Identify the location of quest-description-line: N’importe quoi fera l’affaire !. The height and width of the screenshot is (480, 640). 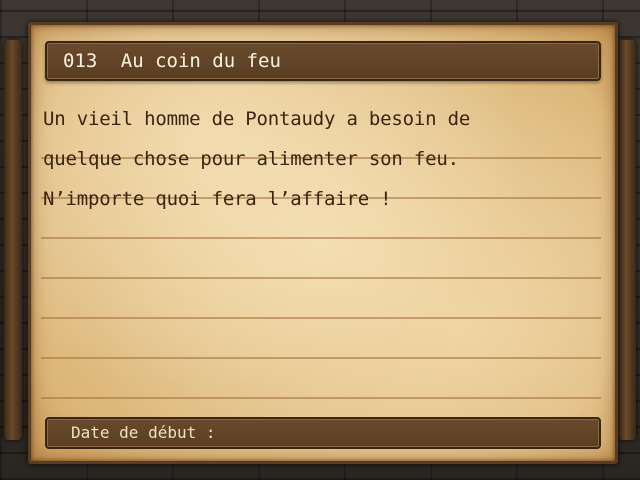
(217, 199).